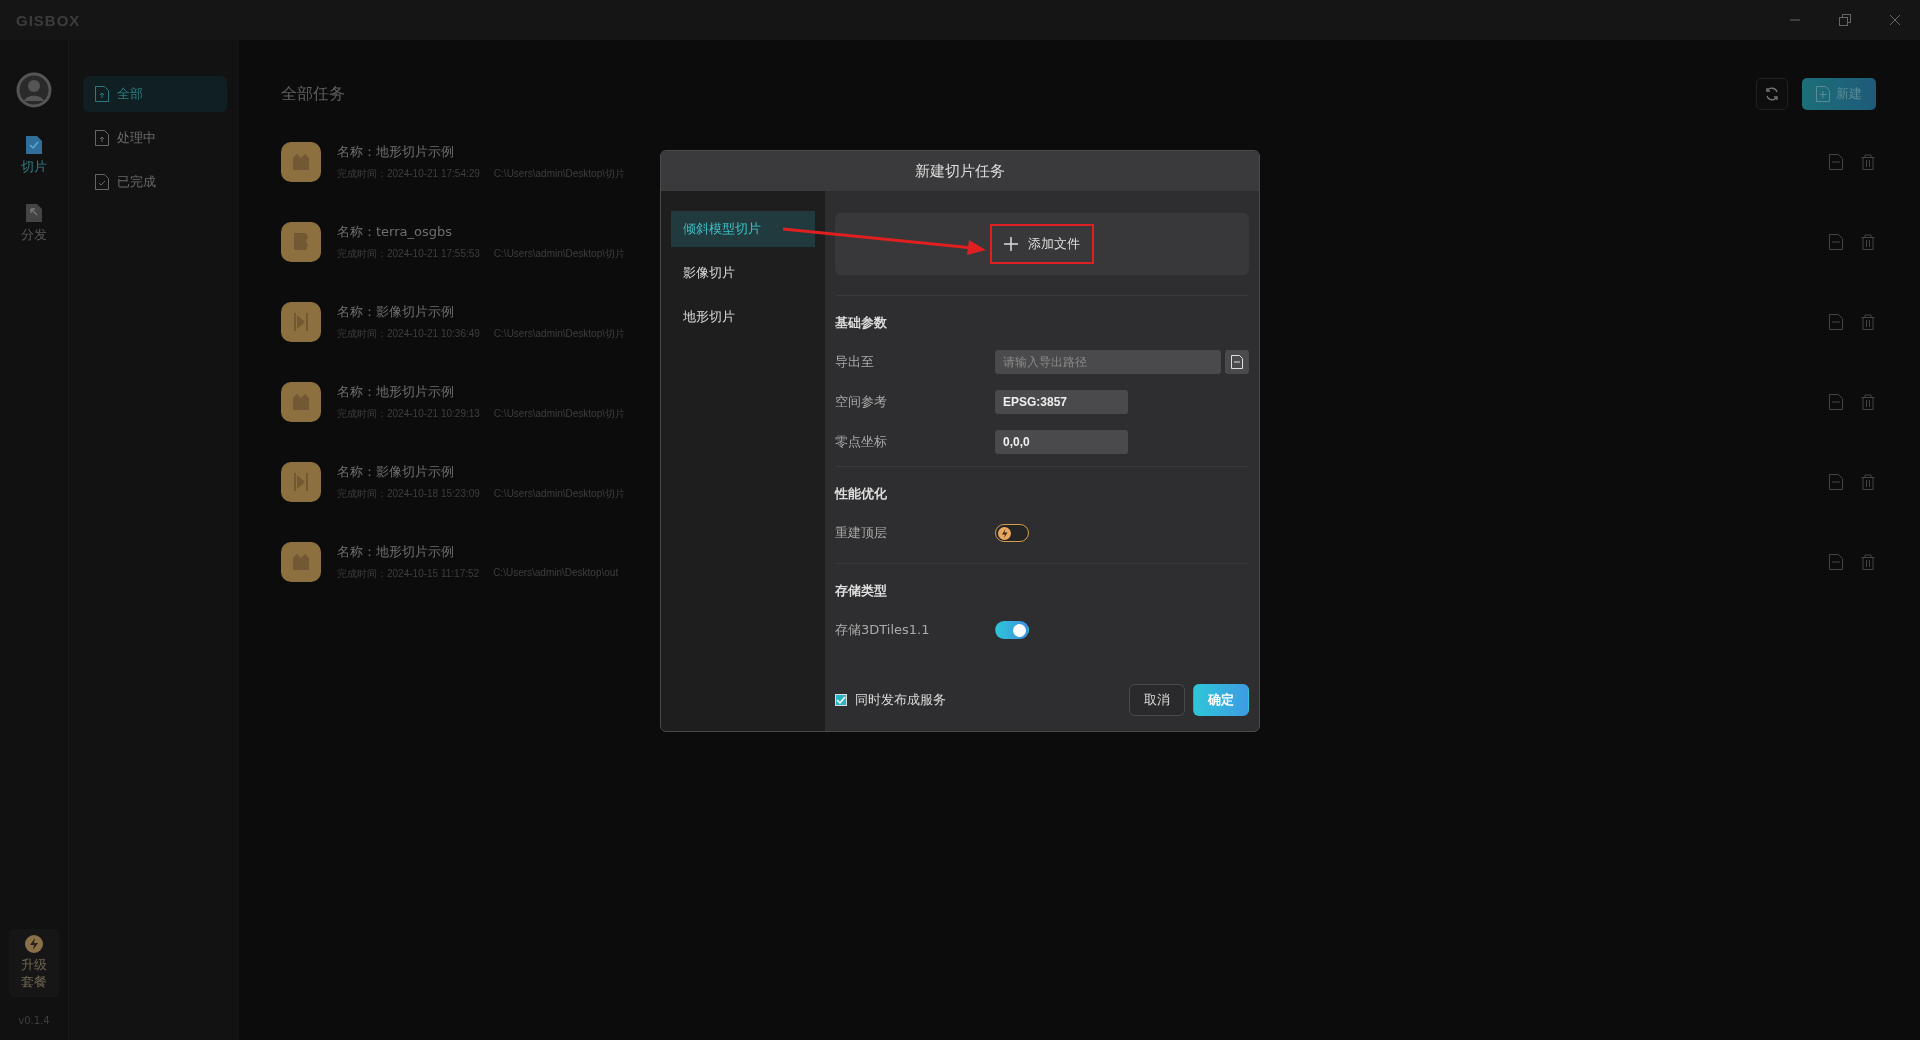 The height and width of the screenshot is (1040, 1920). I want to click on section-title: 基础参数, so click(861, 323).